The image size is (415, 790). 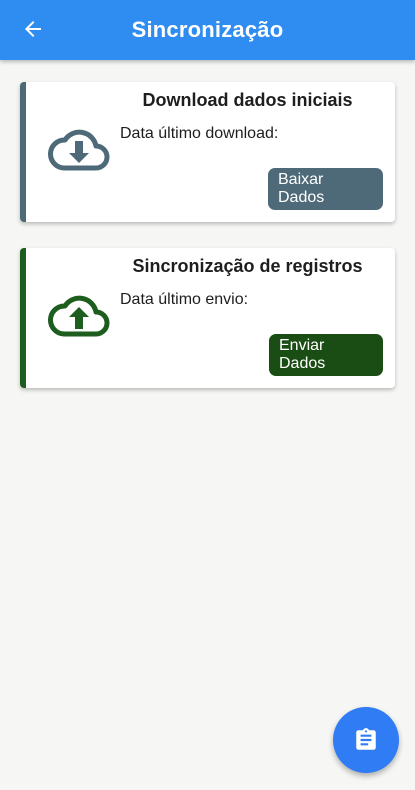 What do you see at coordinates (79, 316) in the screenshot?
I see `cloud-upload-icon` at bounding box center [79, 316].